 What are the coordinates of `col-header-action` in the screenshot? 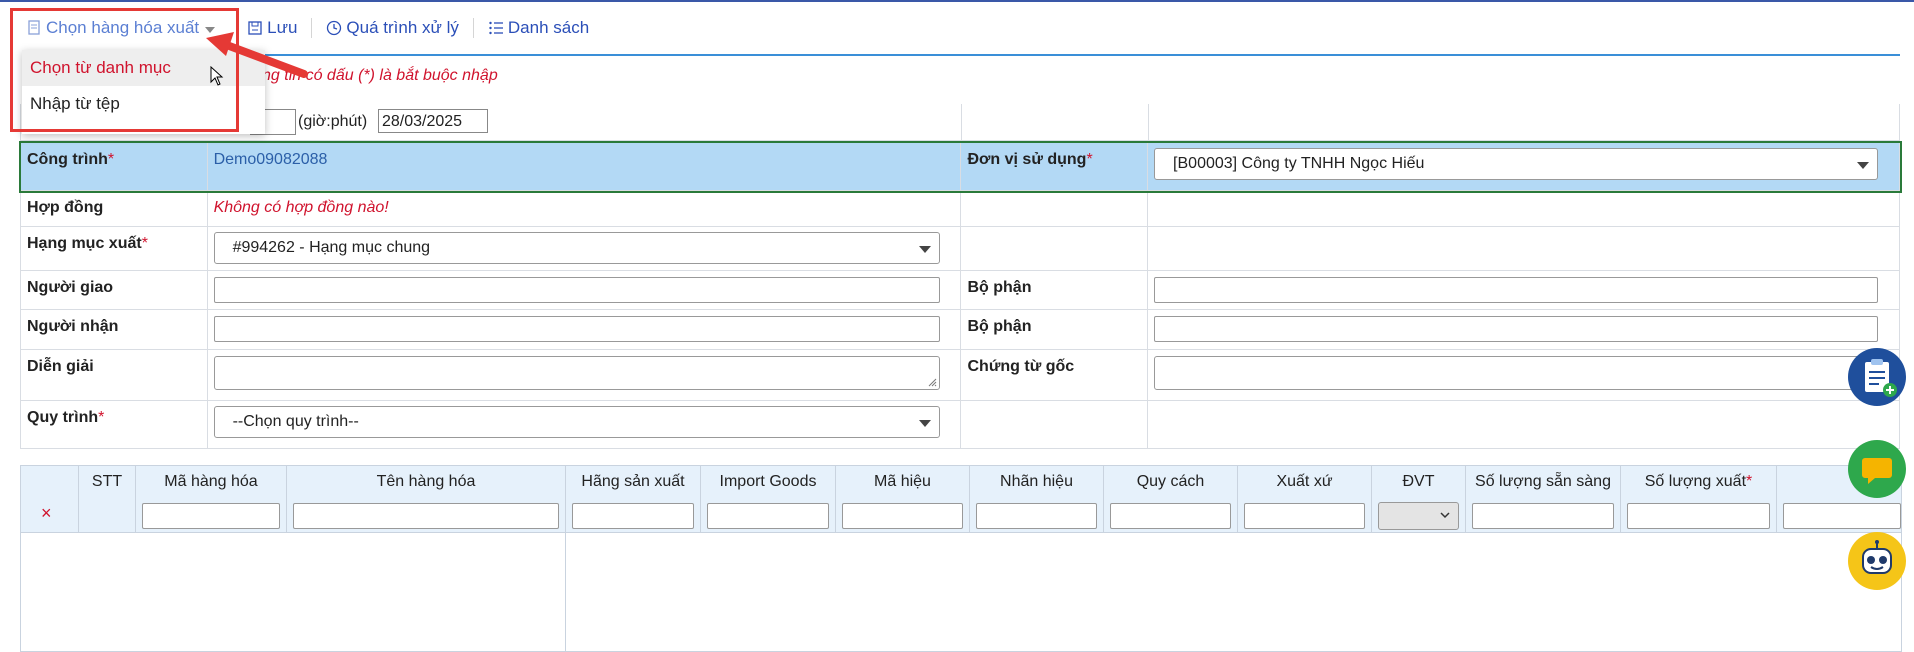 It's located at (49, 482).